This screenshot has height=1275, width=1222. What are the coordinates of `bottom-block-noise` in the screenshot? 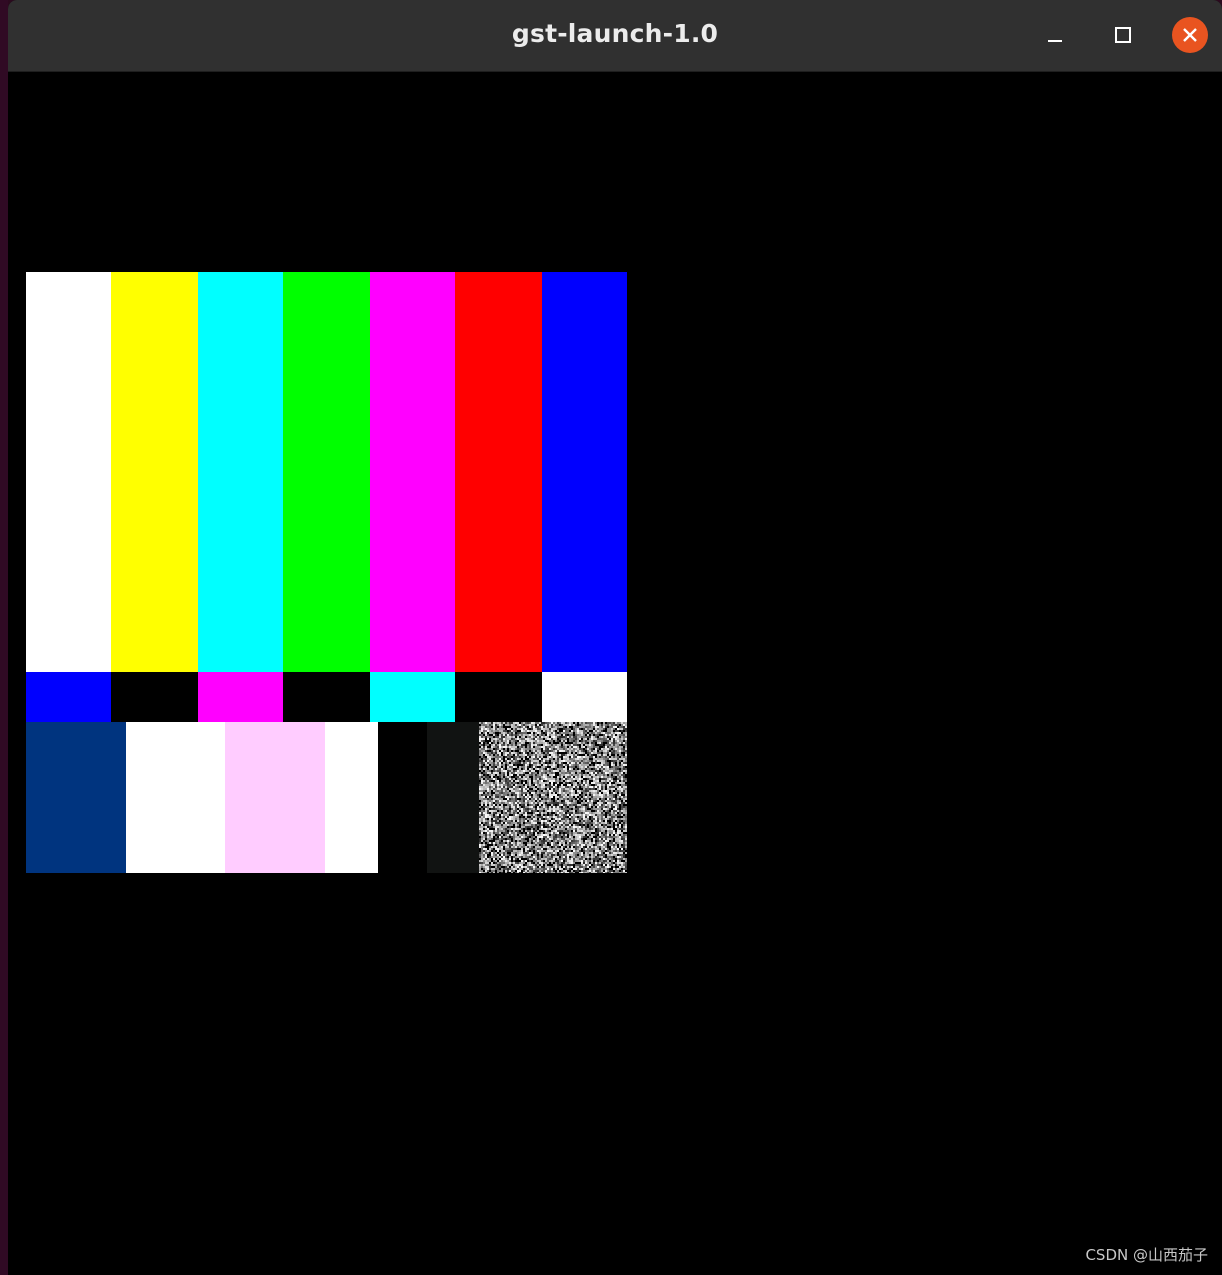 It's located at (553, 797).